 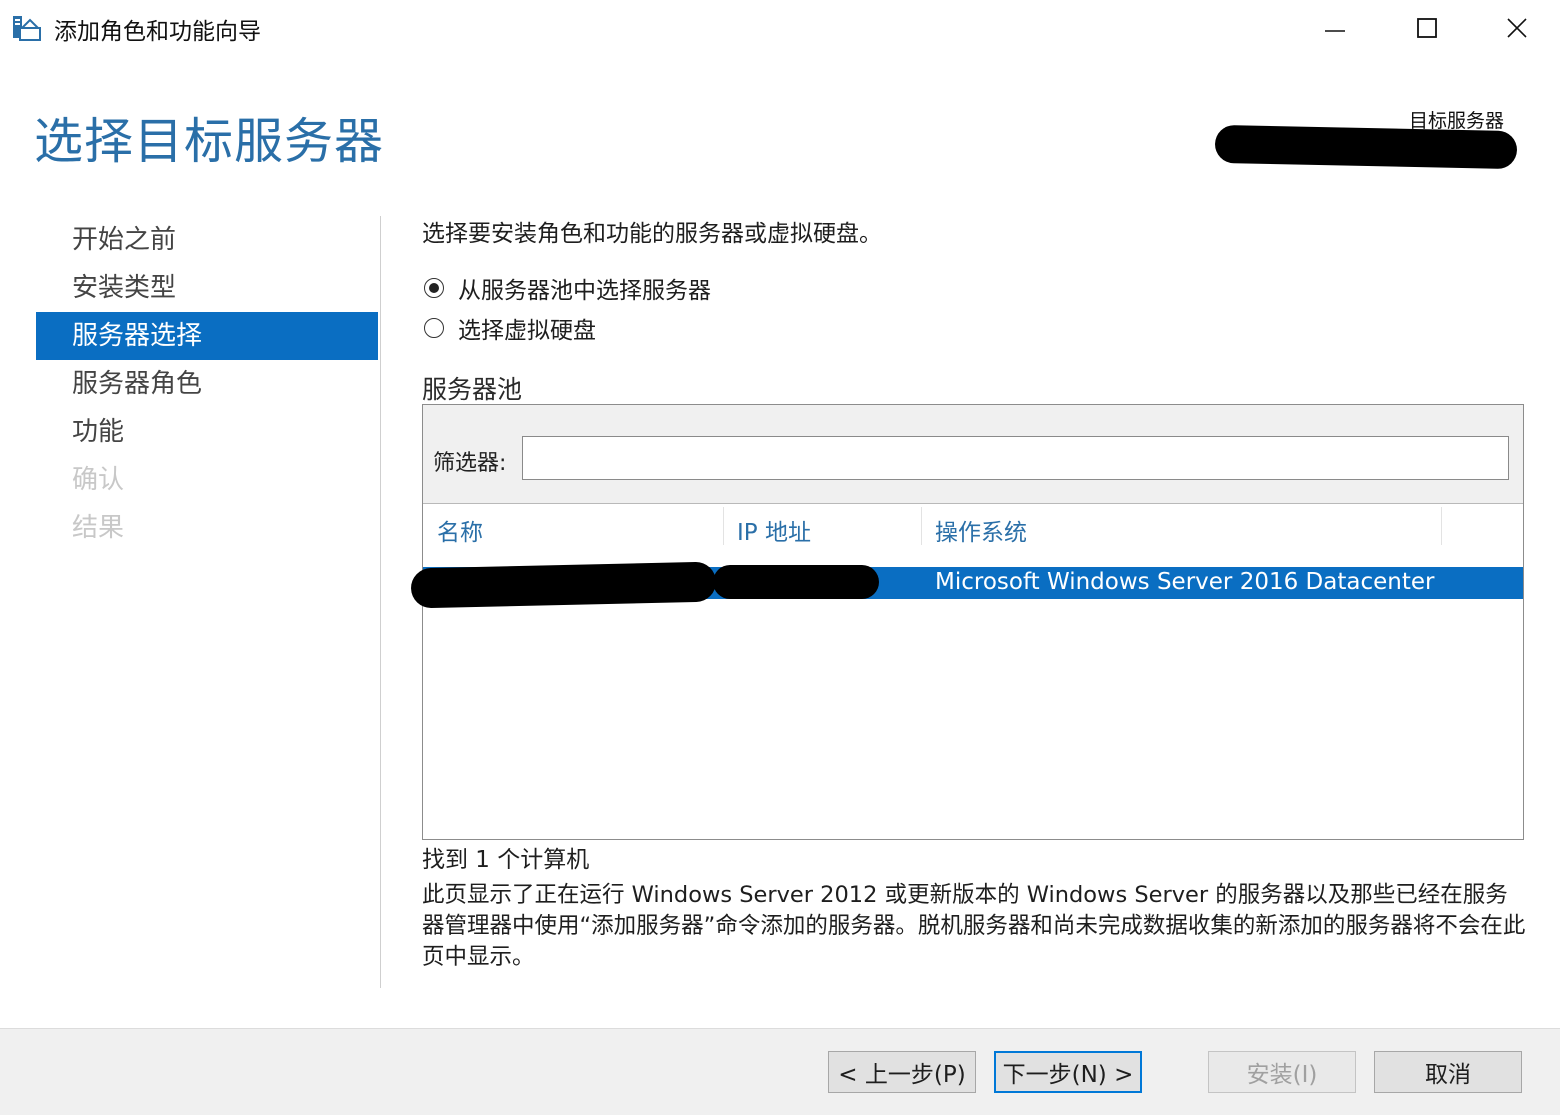 I want to click on close-button, so click(x=1516, y=28).